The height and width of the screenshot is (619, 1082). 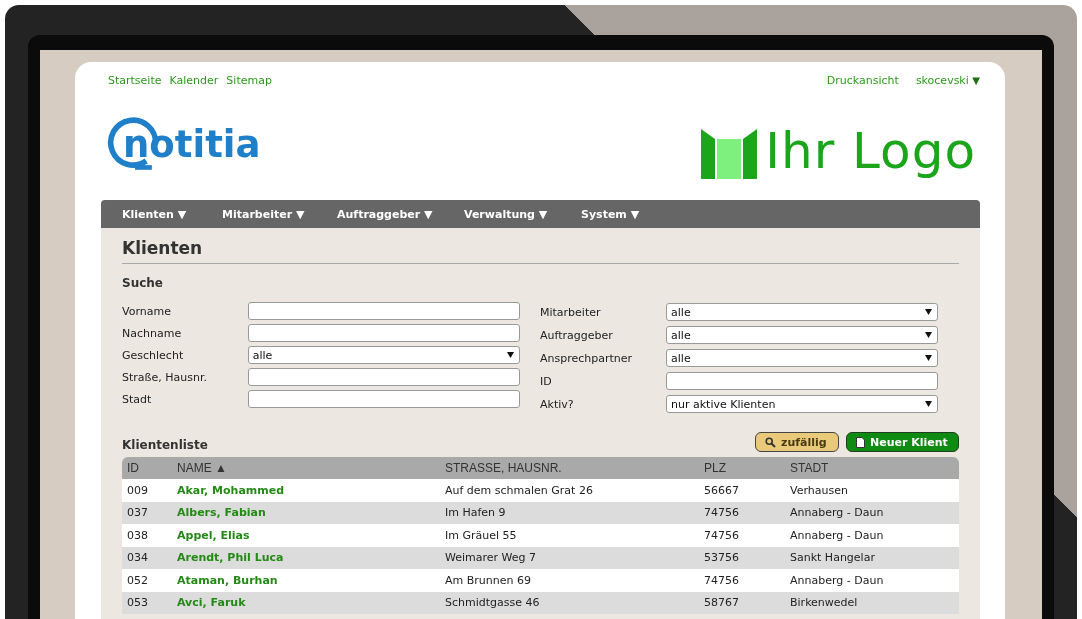 I want to click on field-label: Vorname, so click(x=147, y=311).